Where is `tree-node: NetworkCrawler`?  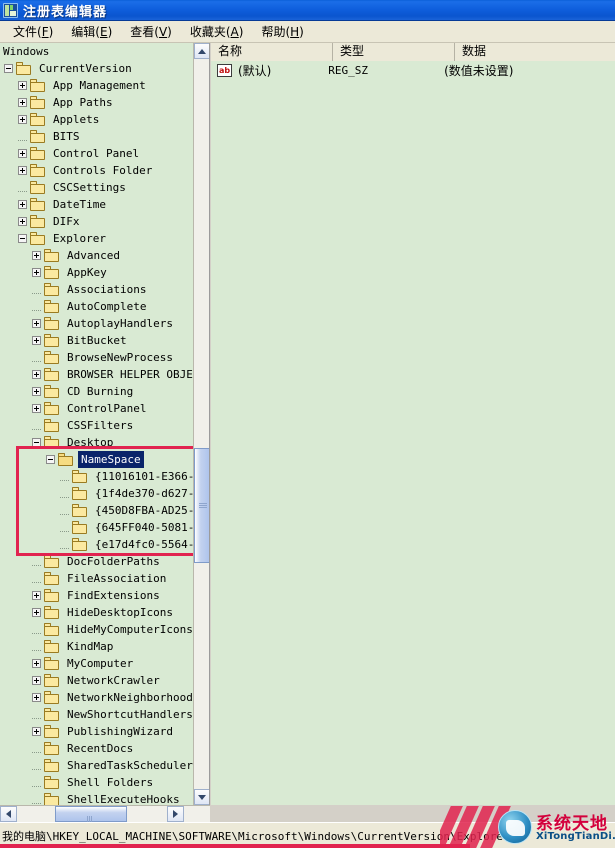 tree-node: NetworkCrawler is located at coordinates (96, 680).